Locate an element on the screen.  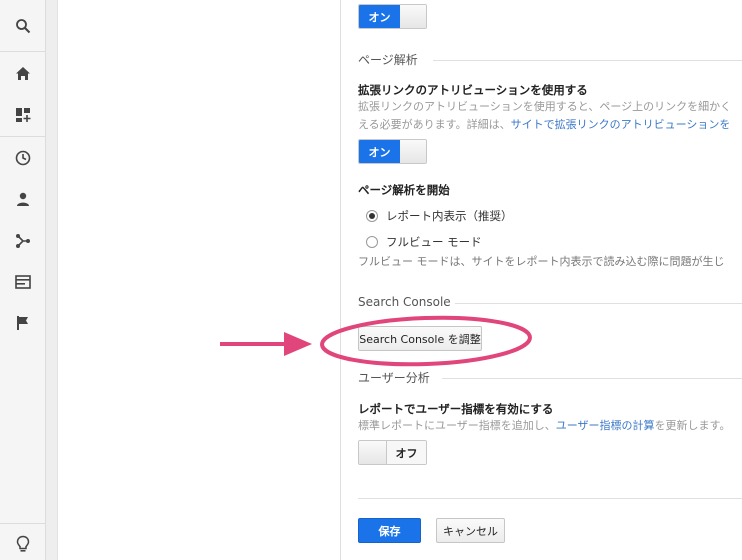
left-nav-rail is located at coordinates (23, 280).